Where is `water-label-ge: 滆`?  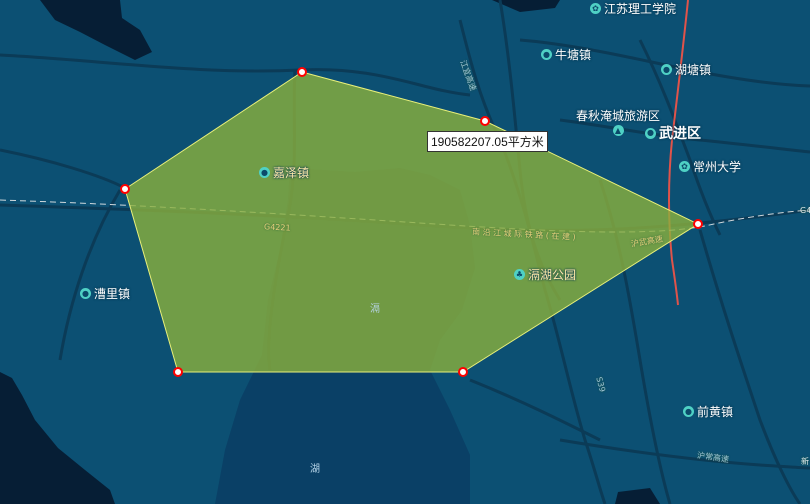
water-label-ge: 滆 is located at coordinates (375, 309).